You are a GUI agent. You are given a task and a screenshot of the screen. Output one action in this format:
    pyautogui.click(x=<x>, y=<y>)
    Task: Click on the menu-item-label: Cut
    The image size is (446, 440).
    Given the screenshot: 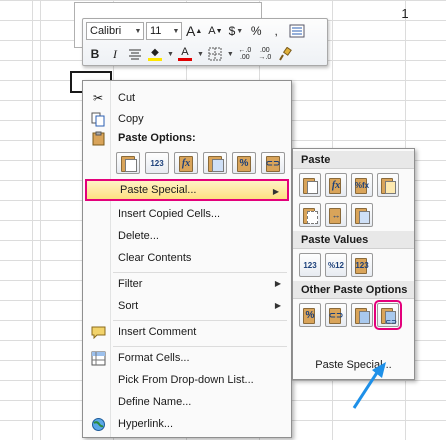 What is the action you would take?
    pyautogui.click(x=127, y=98)
    